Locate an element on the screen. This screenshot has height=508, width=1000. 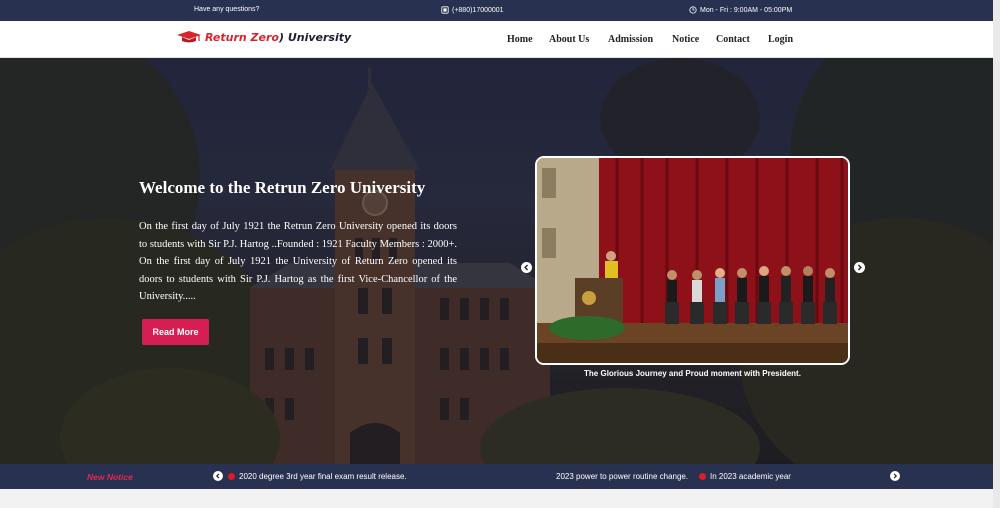
office-hours: Mon - Fri : 9:00AM - 05:00PM is located at coordinates (740, 10).